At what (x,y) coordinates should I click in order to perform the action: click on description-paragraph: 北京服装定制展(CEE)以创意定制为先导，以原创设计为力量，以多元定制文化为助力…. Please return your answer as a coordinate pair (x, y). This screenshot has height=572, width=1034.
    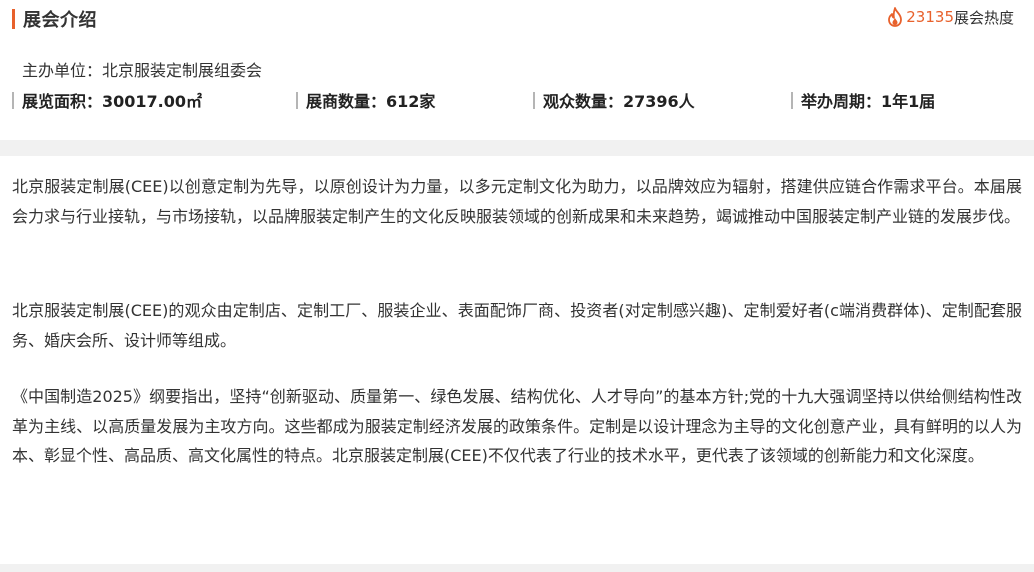
    Looking at the image, I should click on (517, 201).